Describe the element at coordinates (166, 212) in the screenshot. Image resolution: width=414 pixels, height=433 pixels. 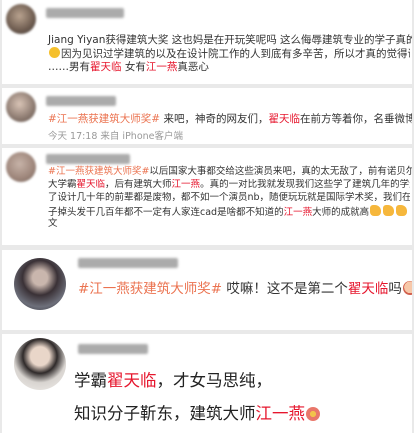
I see `comment-text: 子掉头发干几百年都不一定有人家连cad是啥都不知道的` at that location.